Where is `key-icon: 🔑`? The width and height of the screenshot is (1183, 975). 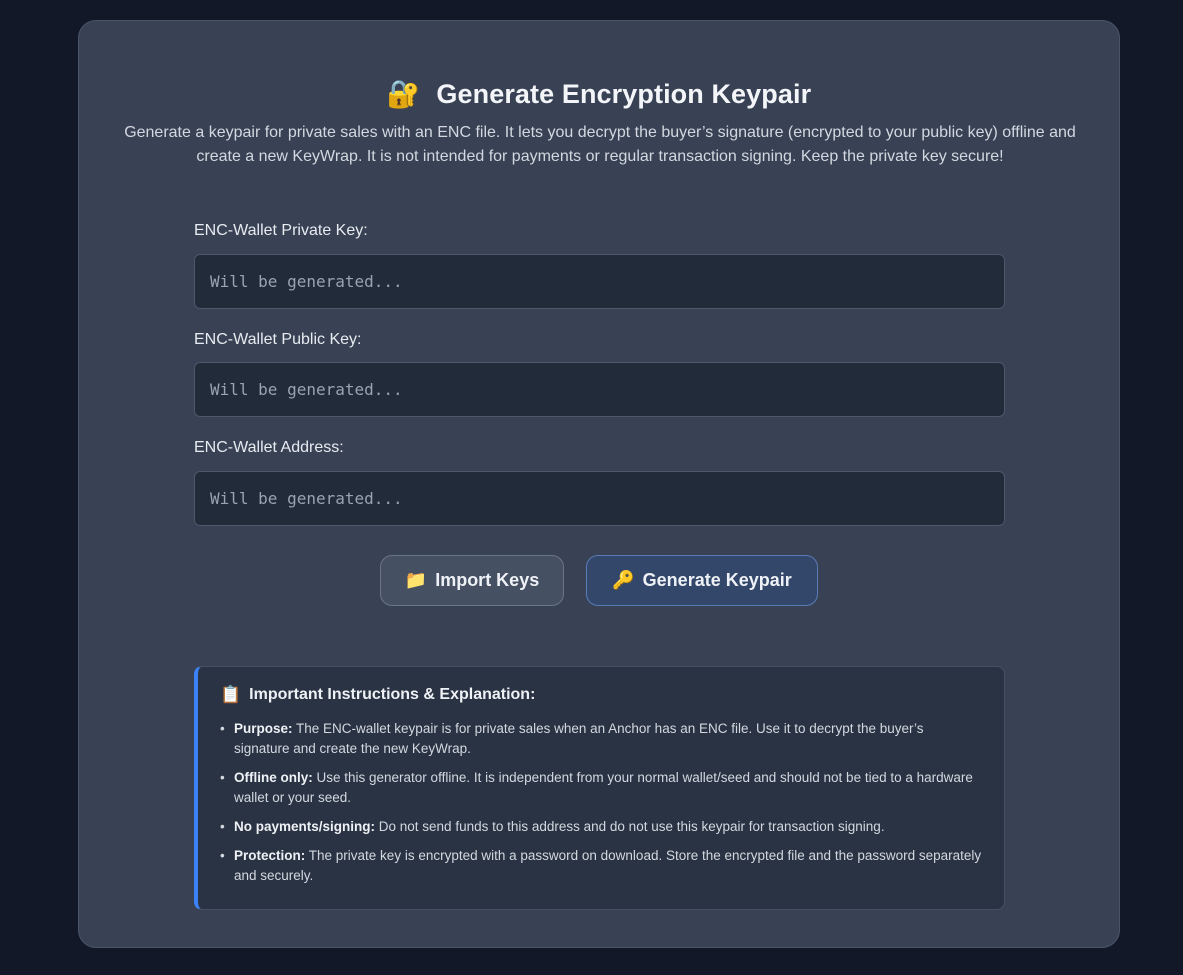
key-icon: 🔑 is located at coordinates (623, 580).